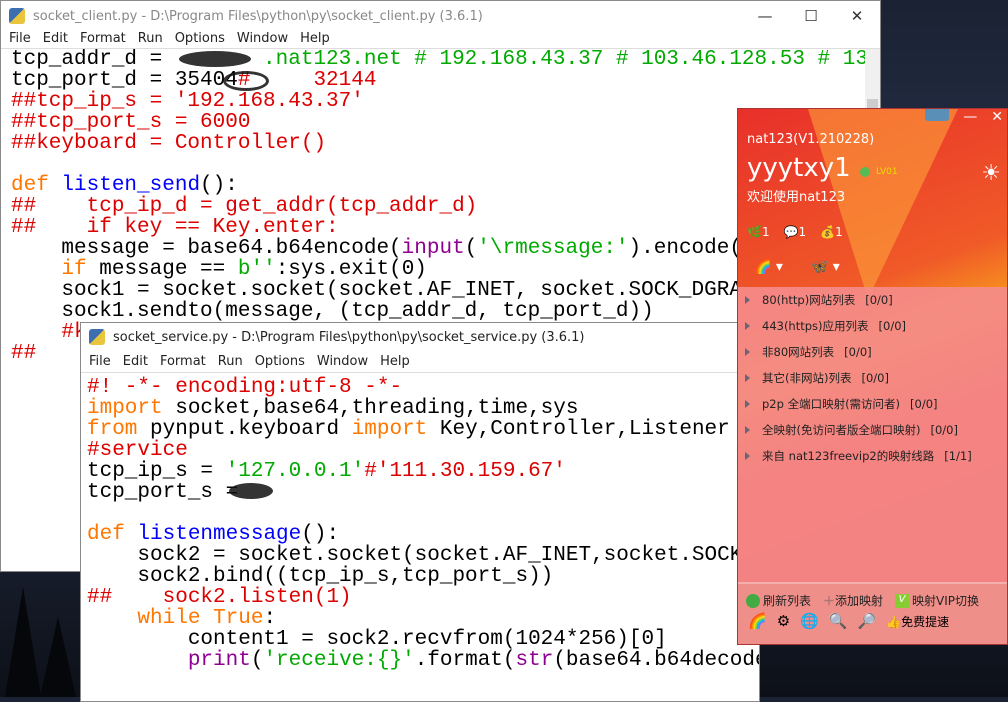 This screenshot has height=702, width=1008. Describe the element at coordinates (187, 101) in the screenshot. I see `code-token: ##tcp_ip_s = '192.168.43.37'` at that location.